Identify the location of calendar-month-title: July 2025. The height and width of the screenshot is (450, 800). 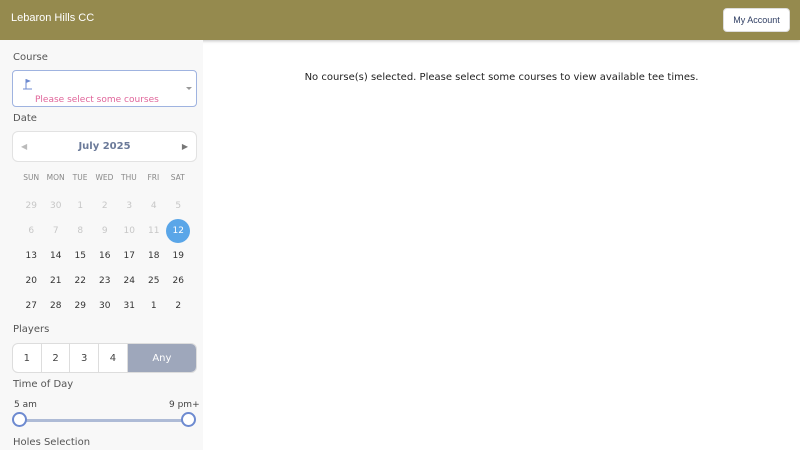
(104, 146).